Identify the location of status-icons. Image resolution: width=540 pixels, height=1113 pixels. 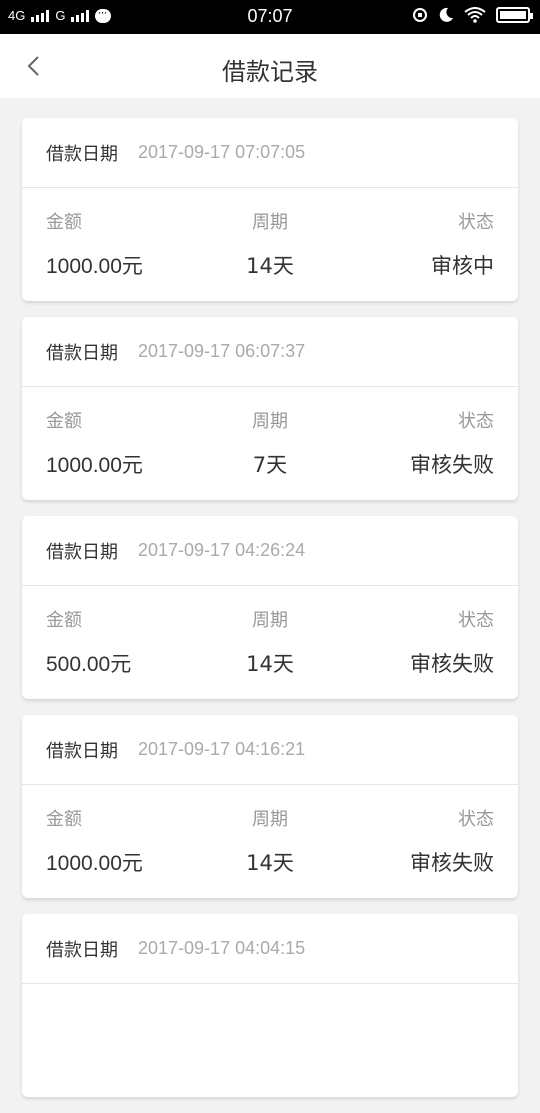
(472, 15).